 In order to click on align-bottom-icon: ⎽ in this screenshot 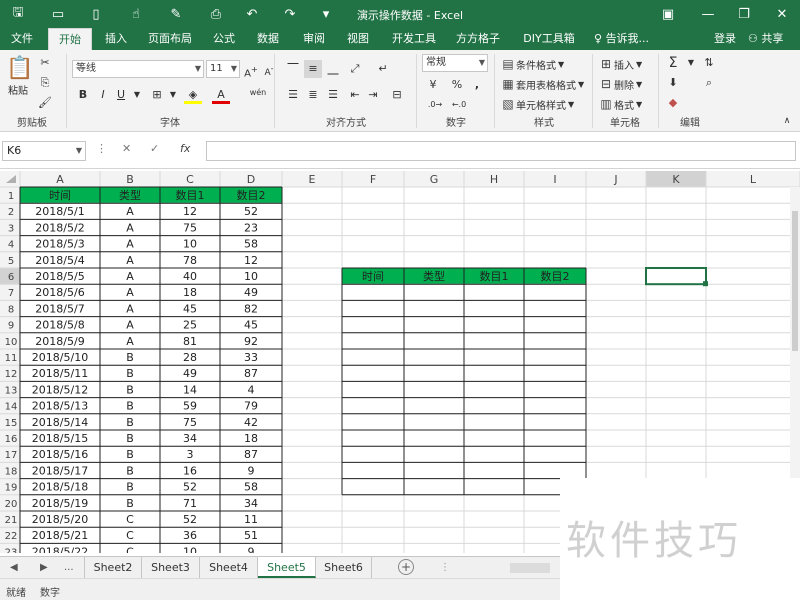, I will do `click(333, 69)`.